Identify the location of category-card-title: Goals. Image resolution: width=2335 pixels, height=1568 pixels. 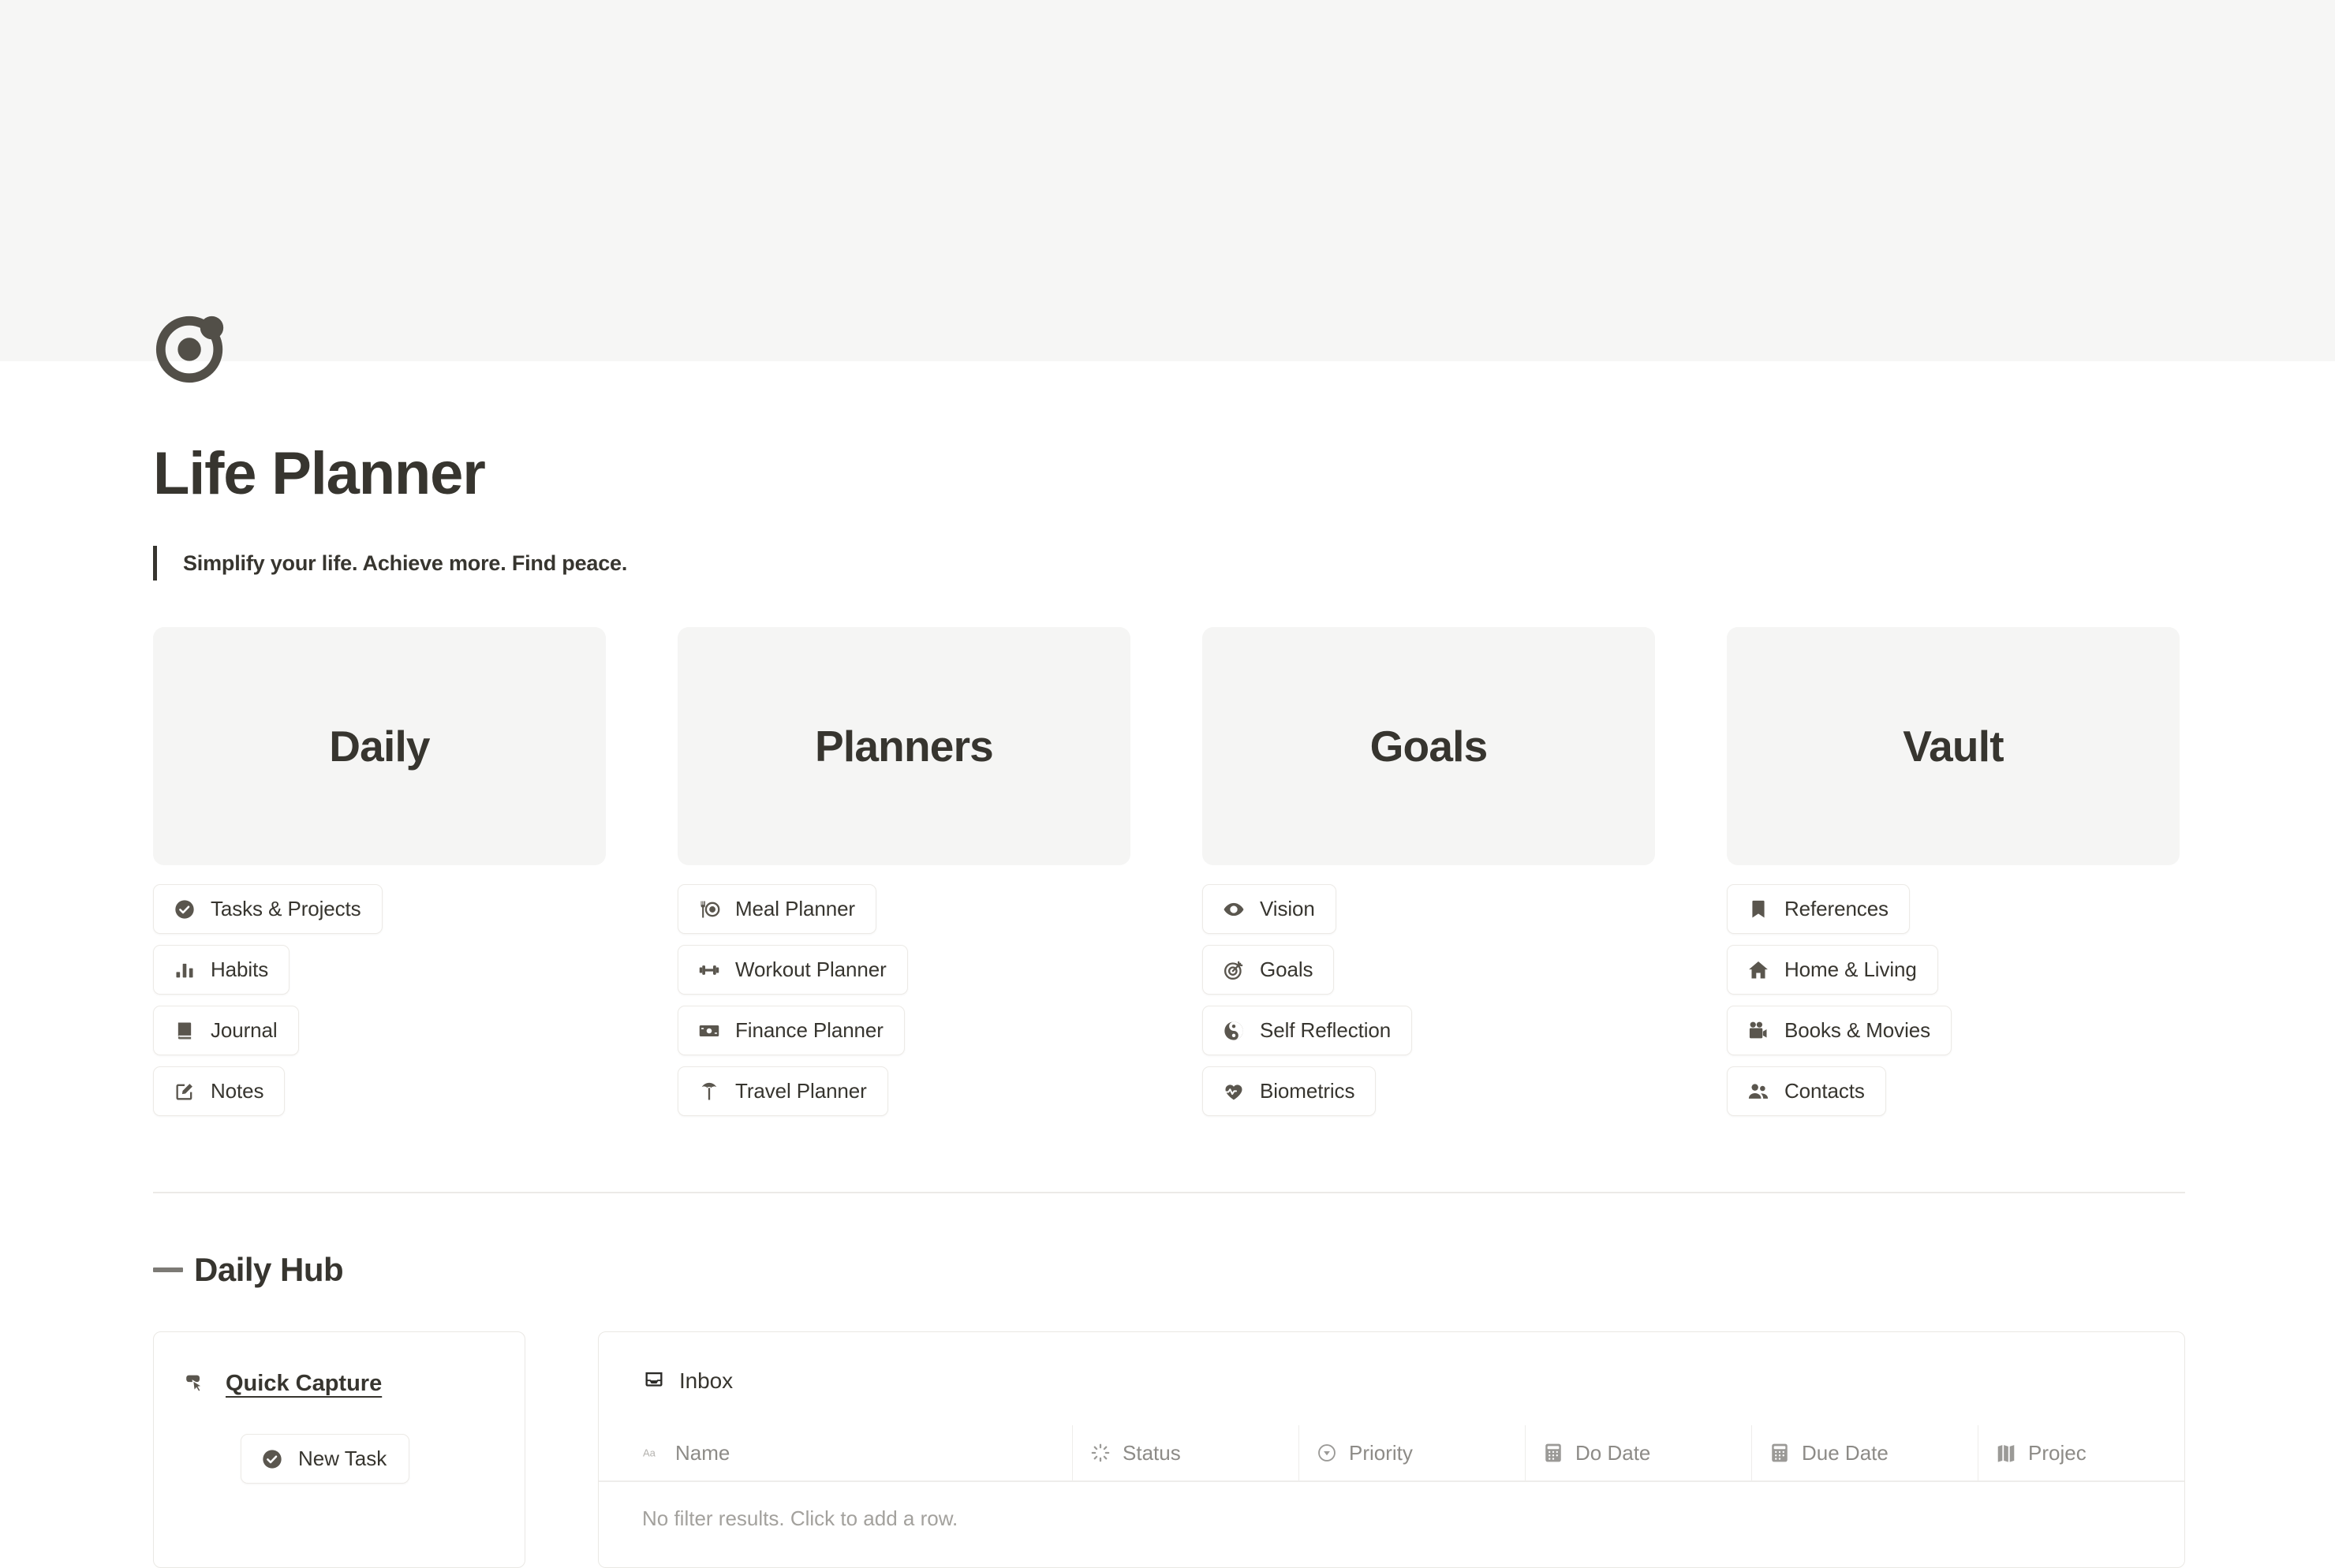
(1429, 746).